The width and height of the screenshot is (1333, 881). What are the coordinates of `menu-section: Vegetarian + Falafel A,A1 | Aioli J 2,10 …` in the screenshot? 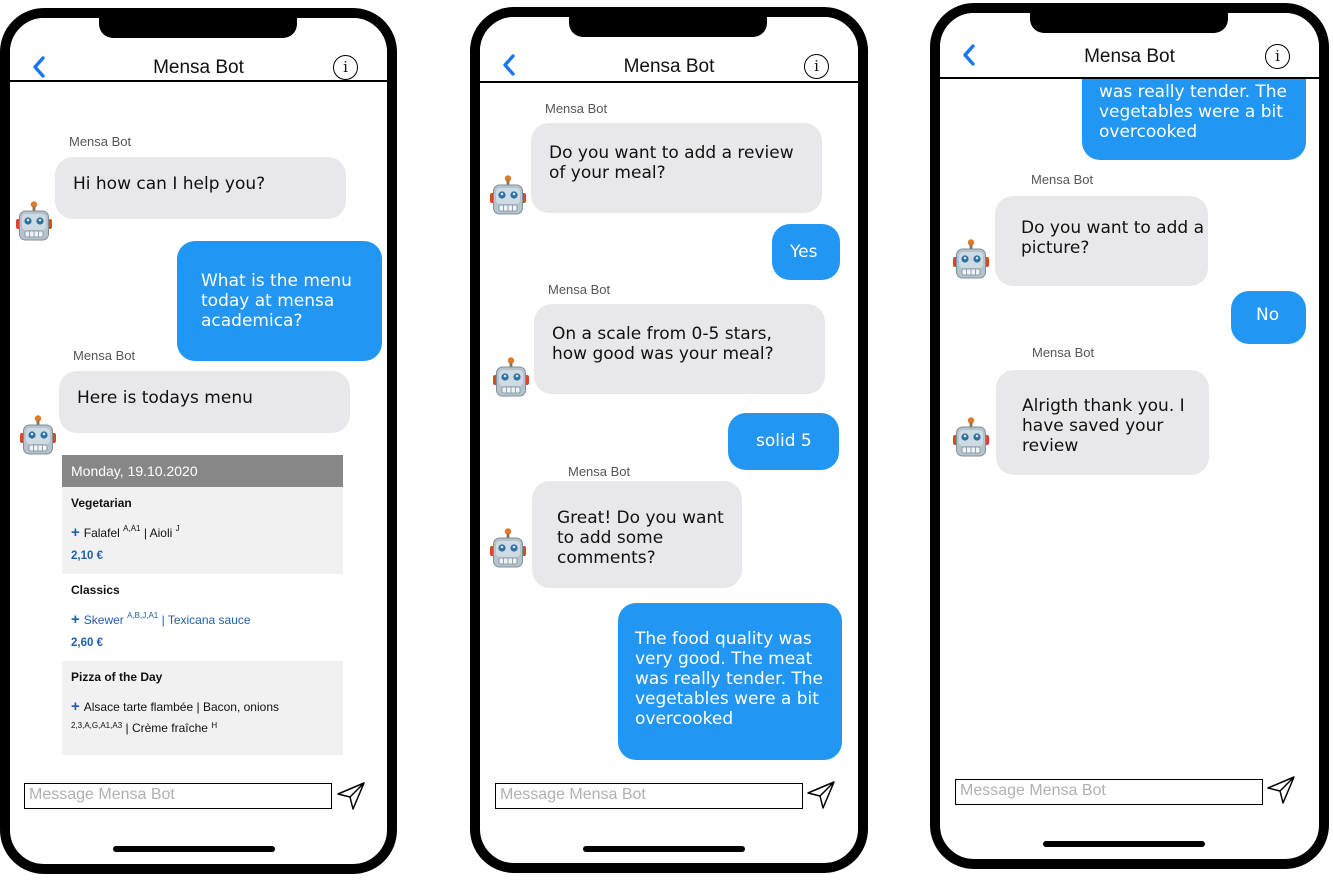 It's located at (202, 530).